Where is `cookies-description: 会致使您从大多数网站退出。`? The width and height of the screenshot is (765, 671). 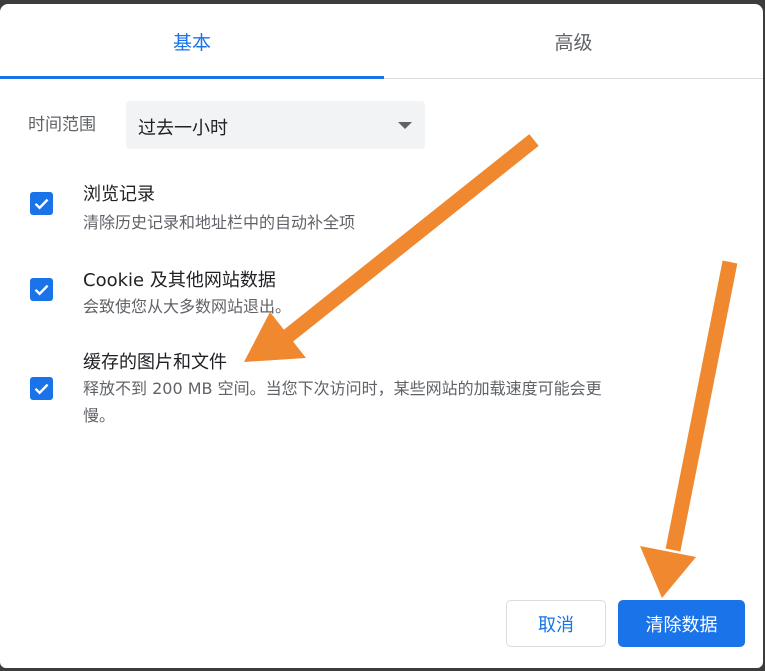 cookies-description: 会致使您从大多数网站退出。 is located at coordinates (187, 306).